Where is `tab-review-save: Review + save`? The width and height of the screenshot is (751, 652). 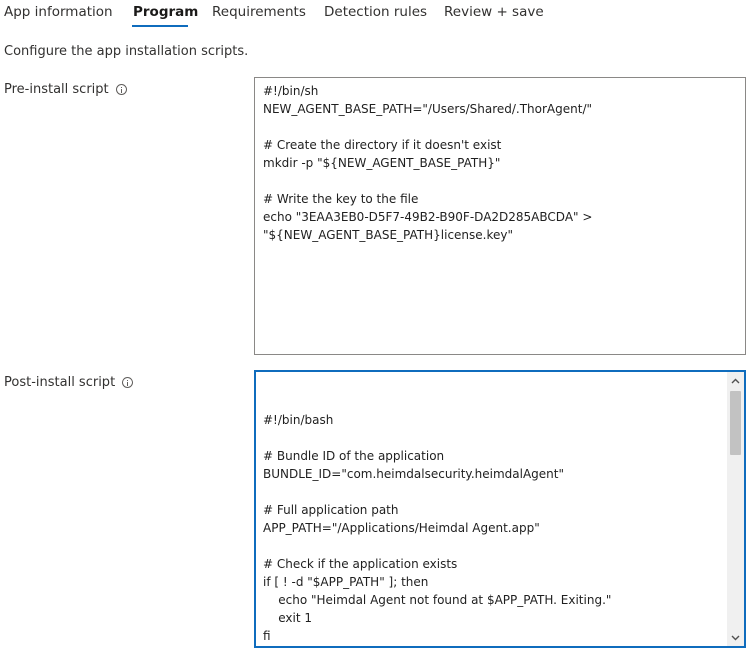
tab-review-save: Review + save is located at coordinates (494, 12).